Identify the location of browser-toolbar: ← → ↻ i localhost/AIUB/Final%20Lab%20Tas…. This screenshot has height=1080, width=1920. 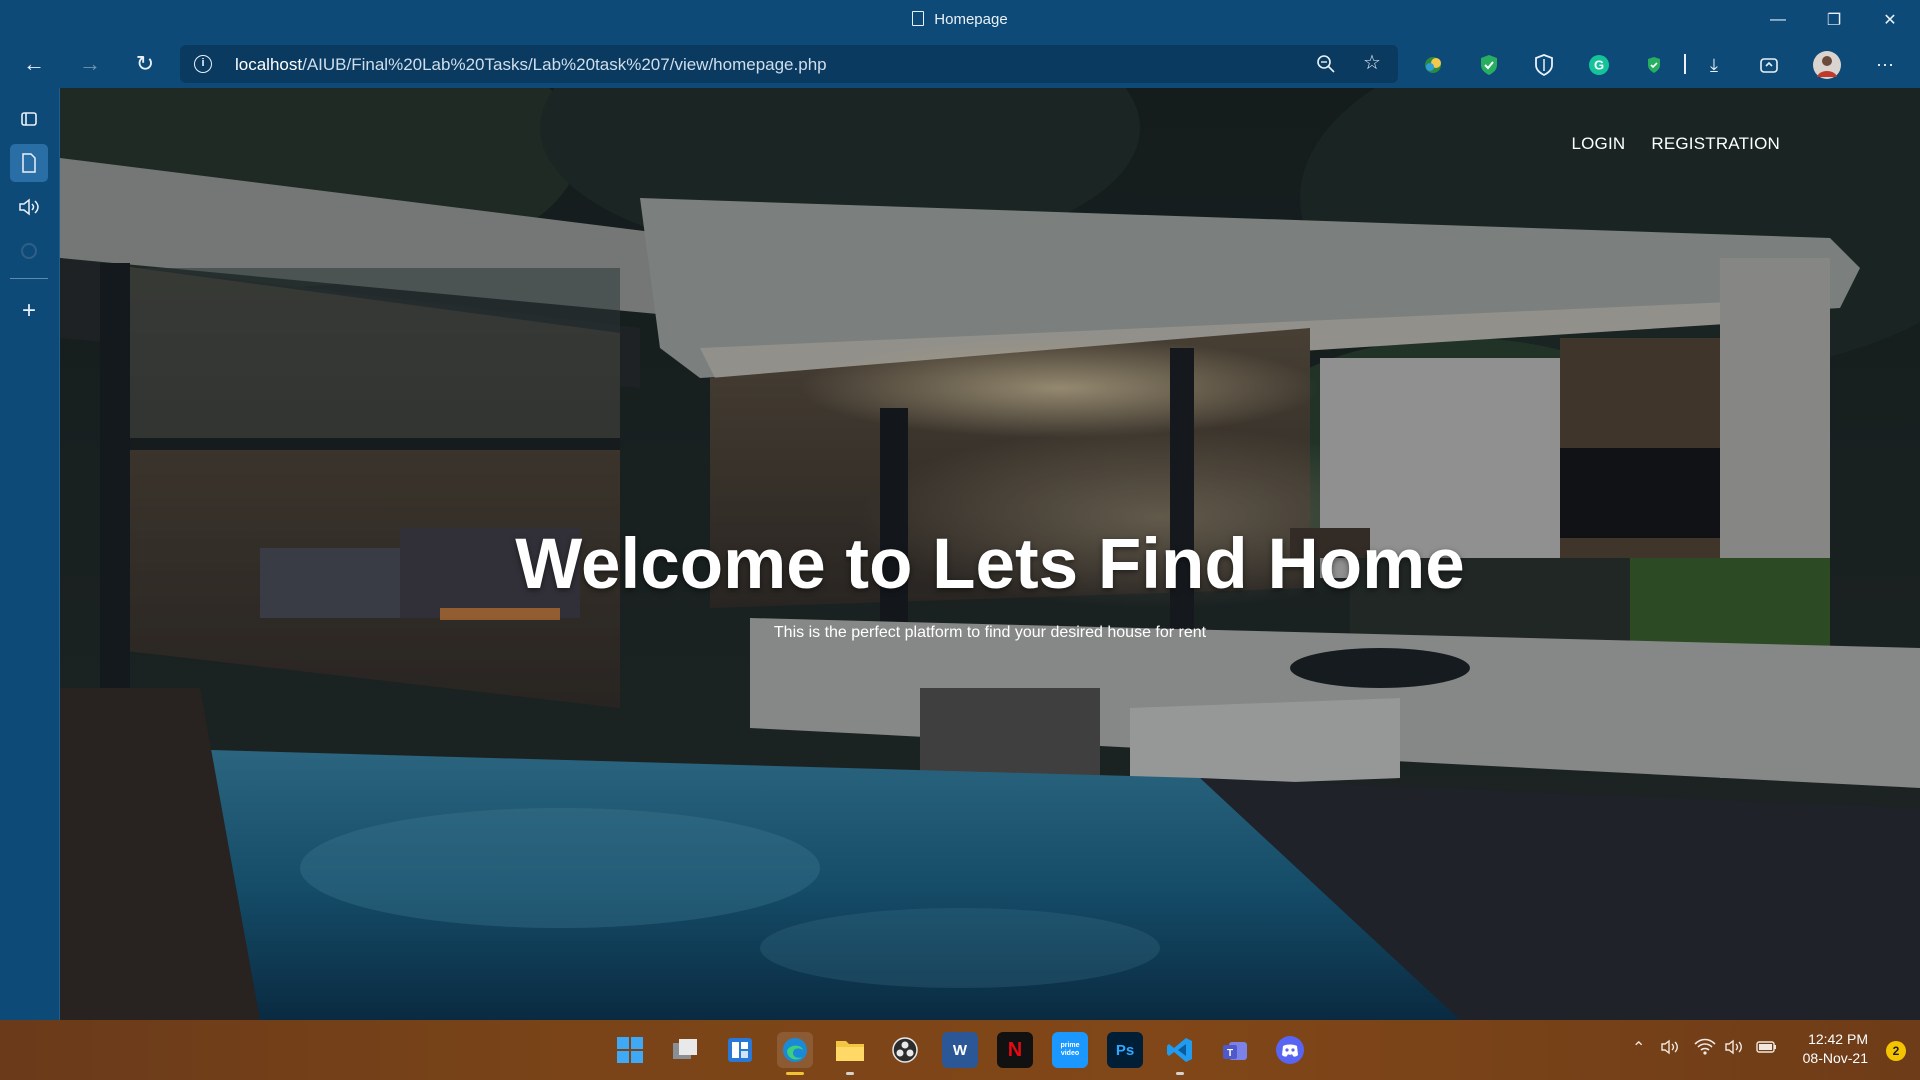
(960, 64).